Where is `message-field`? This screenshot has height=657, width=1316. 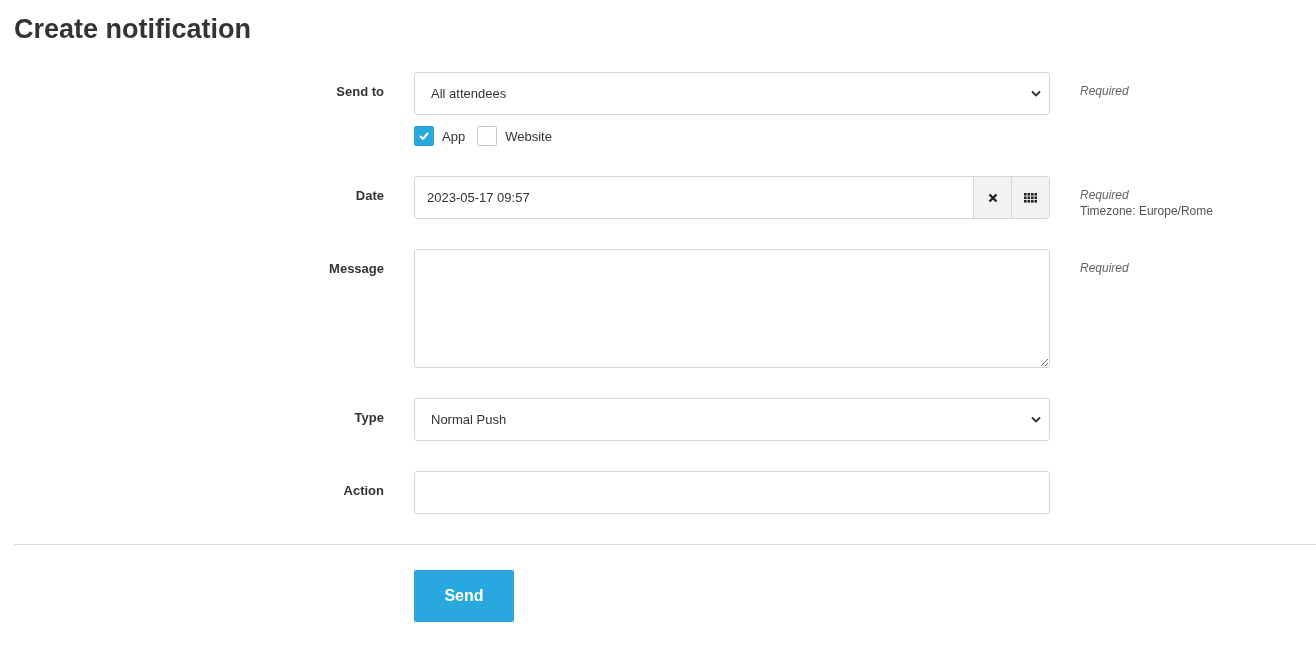 message-field is located at coordinates (732, 308).